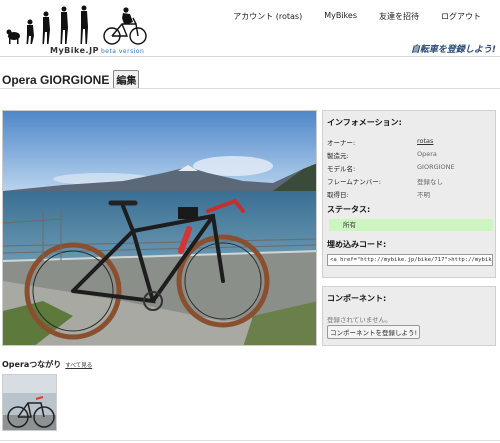 The image size is (500, 443). I want to click on title-divider, so click(250, 88).